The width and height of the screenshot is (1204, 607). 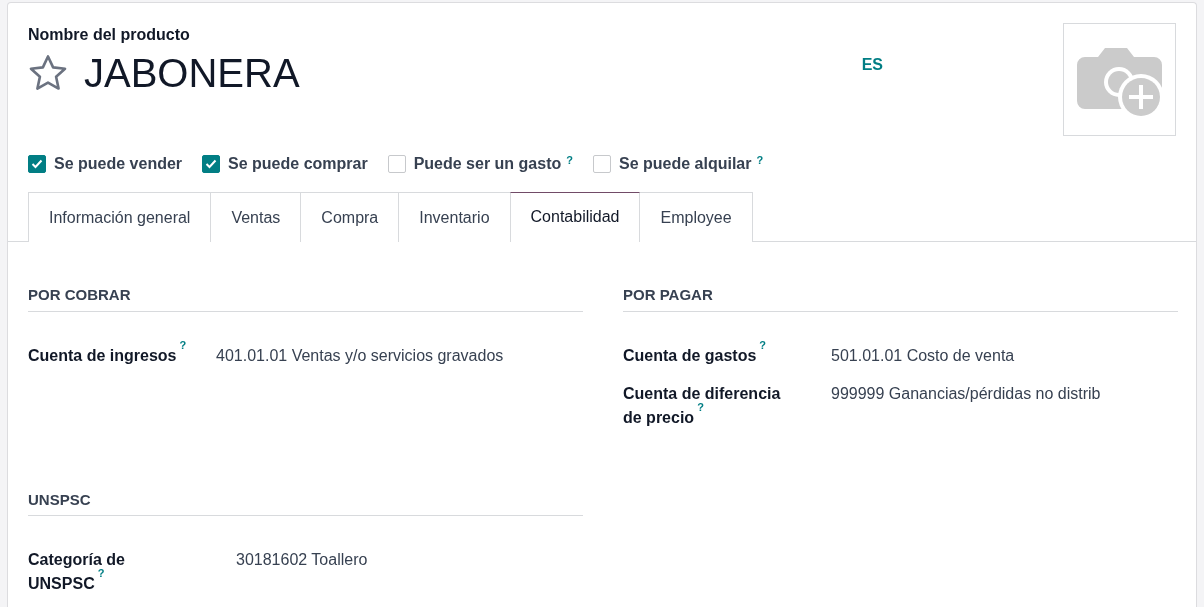 I want to click on field-value: 30181602 Toallero, so click(x=302, y=572).